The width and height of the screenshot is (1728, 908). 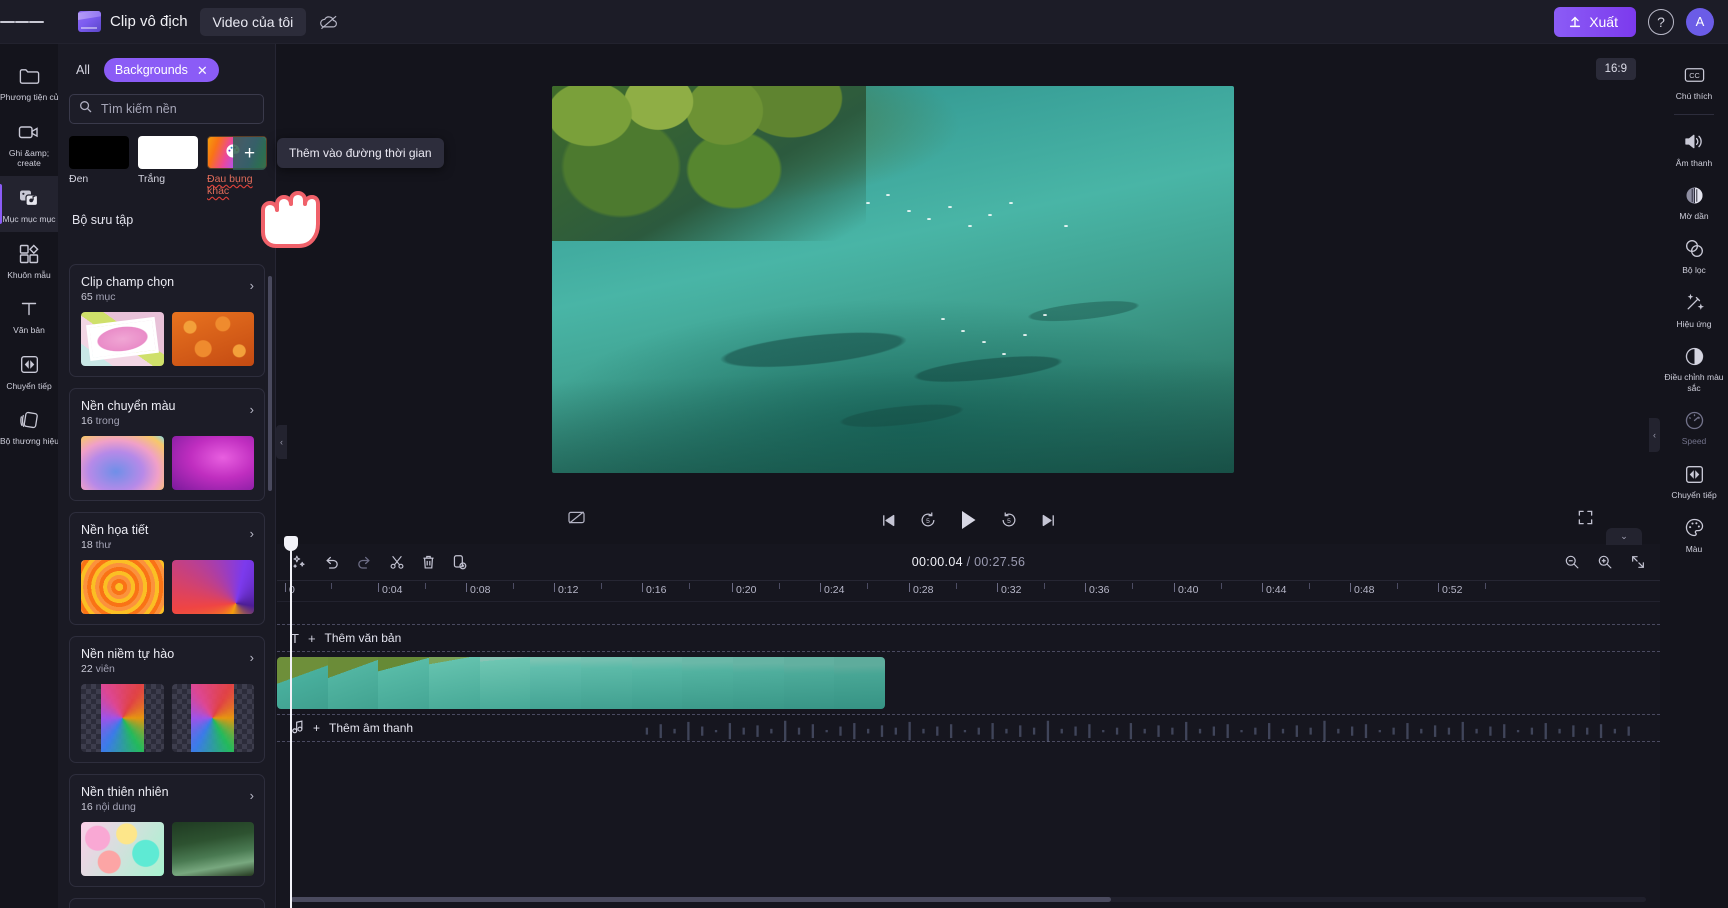 I want to click on collection-card: 3D backgrounds, so click(x=167, y=903).